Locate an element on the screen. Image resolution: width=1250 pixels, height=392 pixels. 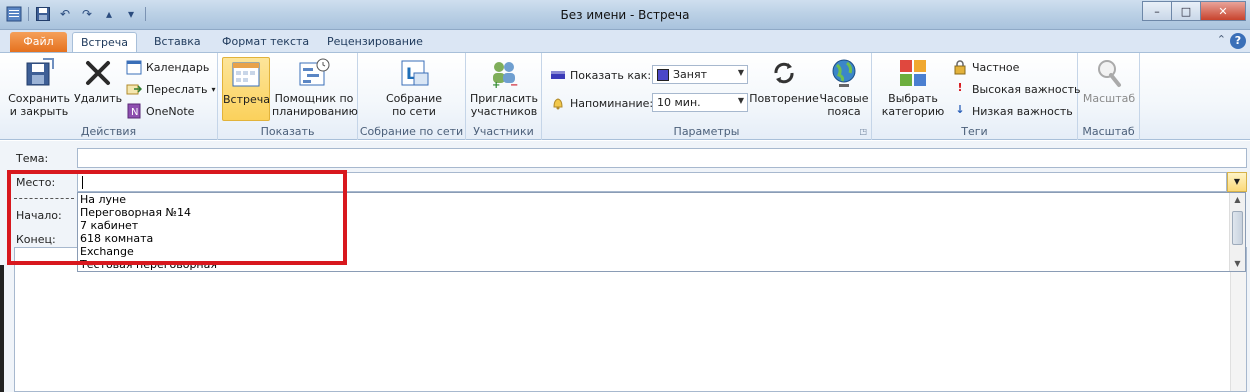
group-zoom: Масштаб Масштаб is located at coordinates (1109, 96).